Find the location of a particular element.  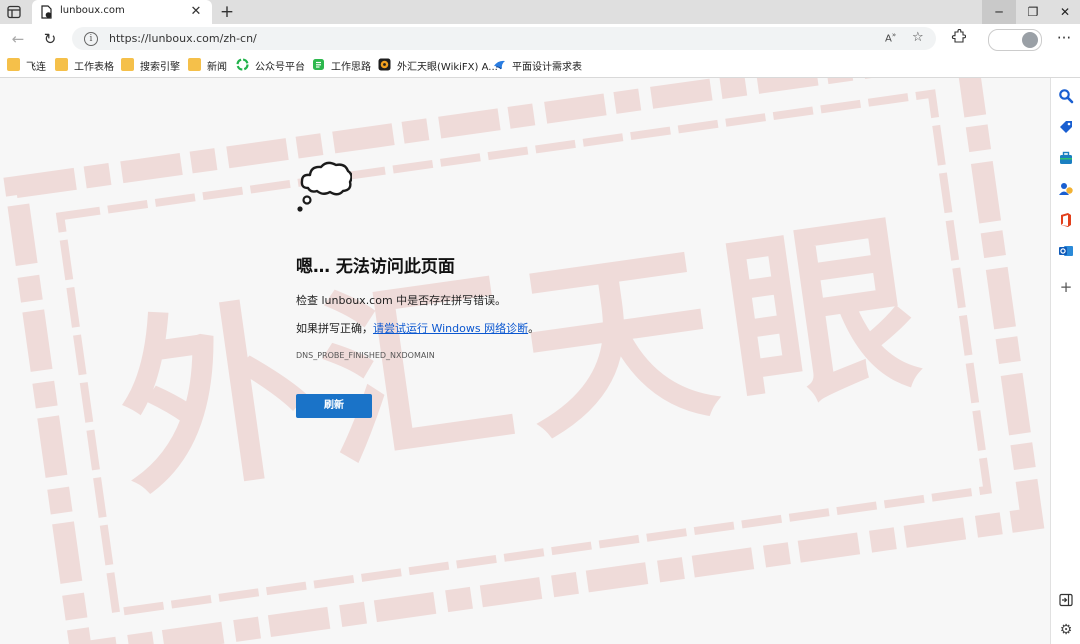

navigation-bar: ← ↻ i https://lunboux.com/zh-cn/ A» ☆ is located at coordinates (540, 38).